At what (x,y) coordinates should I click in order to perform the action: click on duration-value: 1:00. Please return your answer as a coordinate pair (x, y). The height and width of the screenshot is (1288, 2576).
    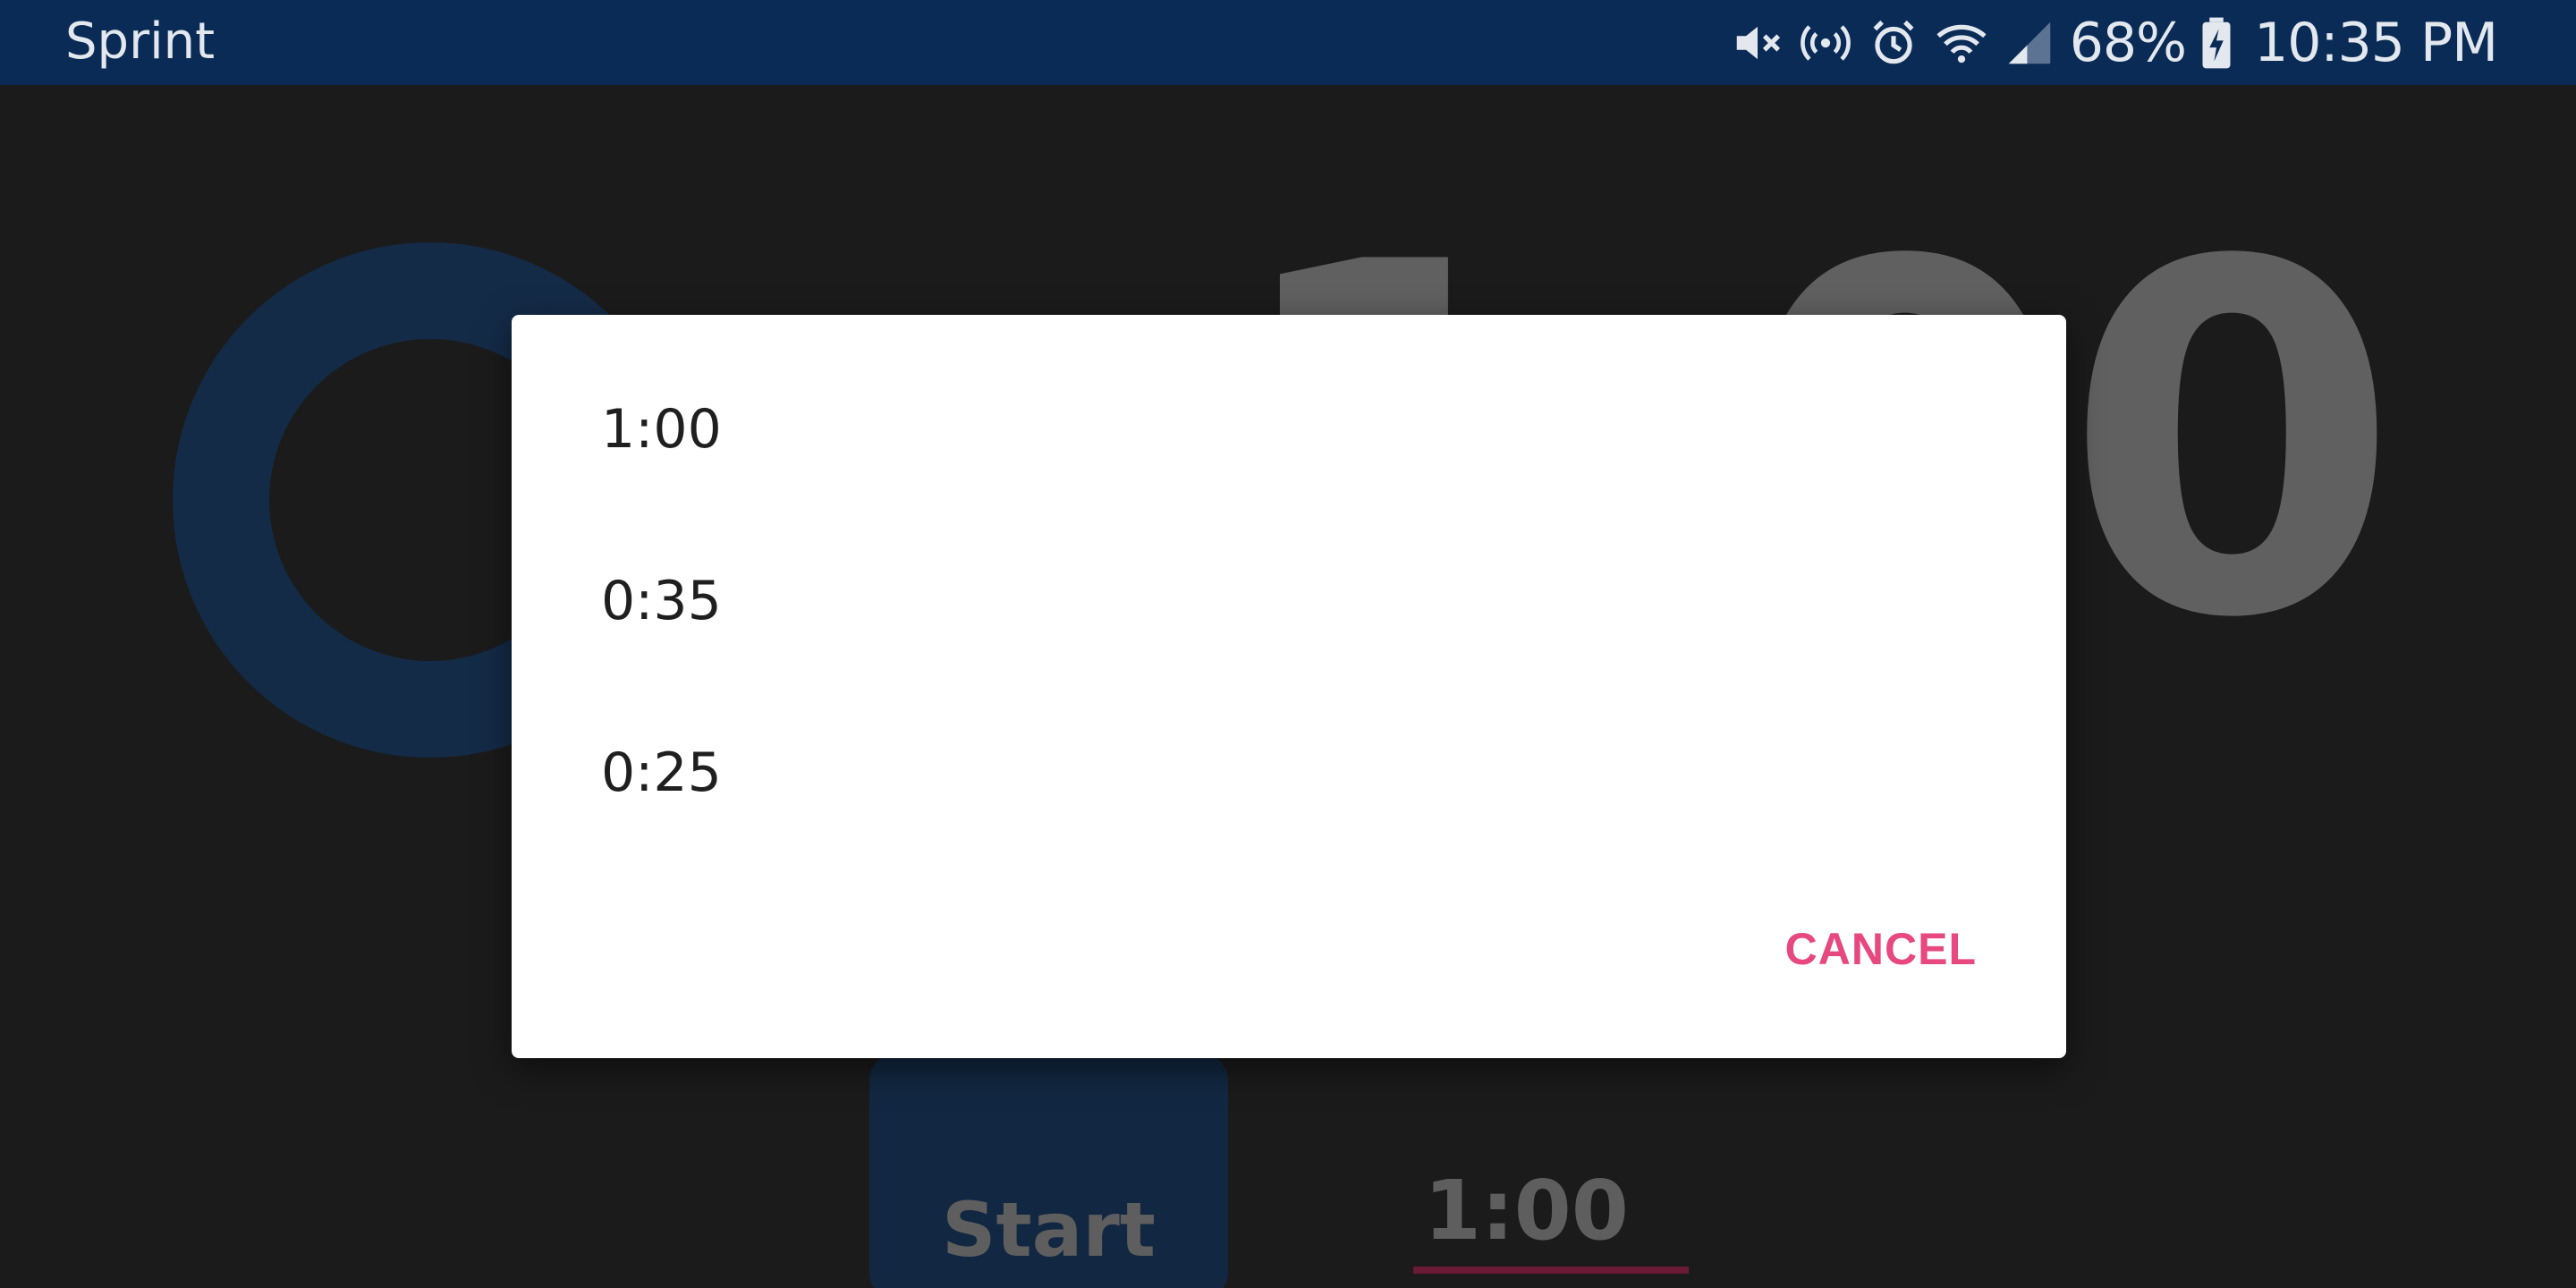
    Looking at the image, I should click on (1526, 1210).